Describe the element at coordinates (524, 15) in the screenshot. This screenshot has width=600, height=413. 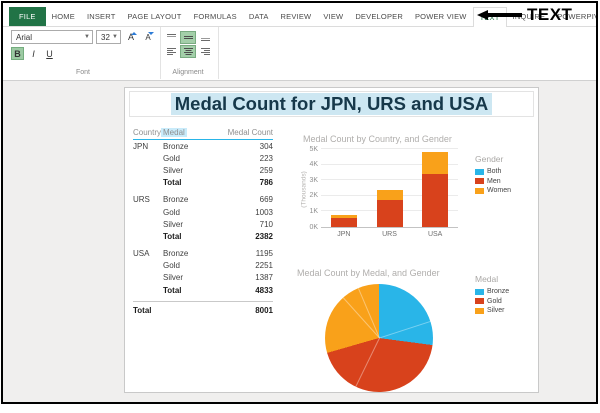
I see `annotation-callout: TEXT` at that location.